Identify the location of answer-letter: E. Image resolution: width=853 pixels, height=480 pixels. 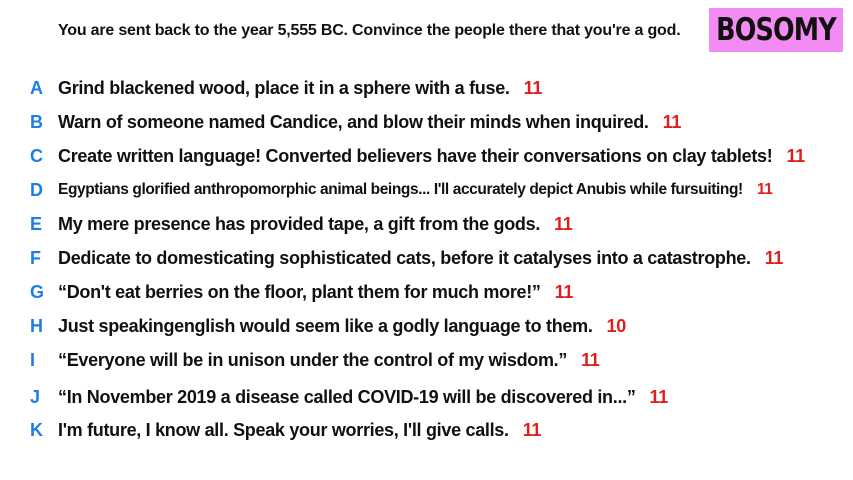
(36, 223).